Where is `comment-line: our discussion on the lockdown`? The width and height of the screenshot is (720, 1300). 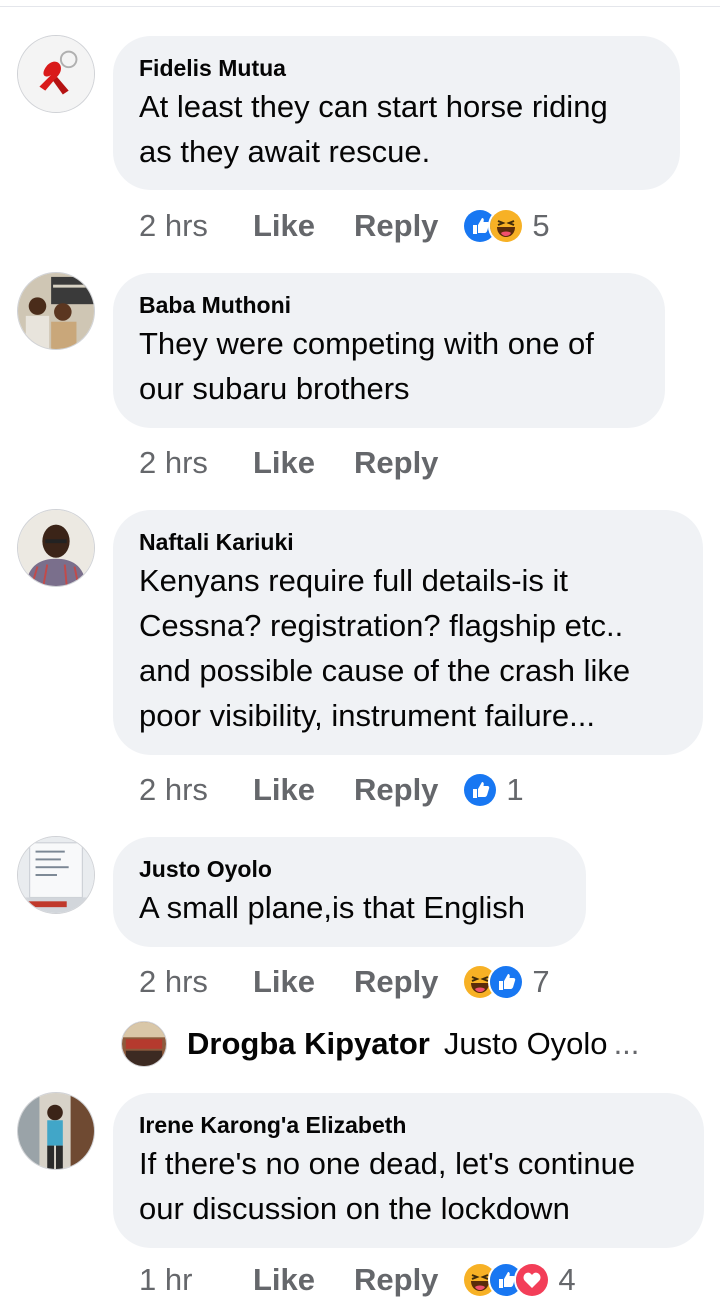
comment-line: our discussion on the lockdown is located at coordinates (354, 1208).